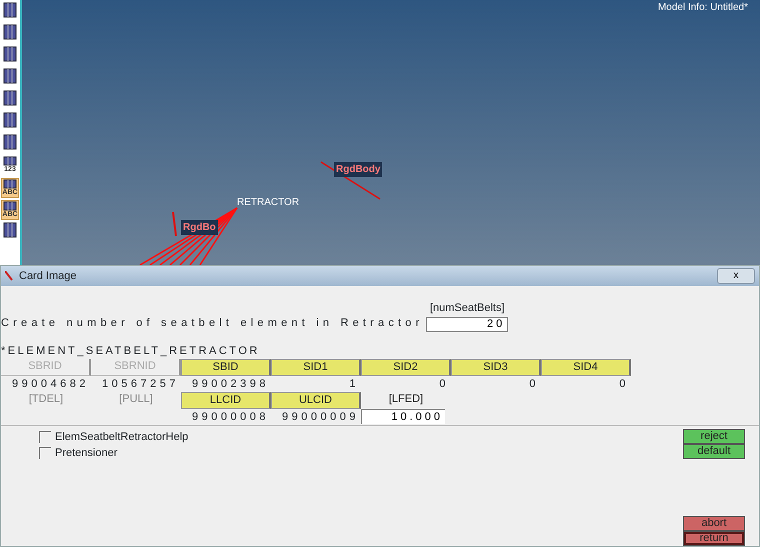  Describe the element at coordinates (86, 453) in the screenshot. I see `checkbox-label: Pretensioner` at that location.